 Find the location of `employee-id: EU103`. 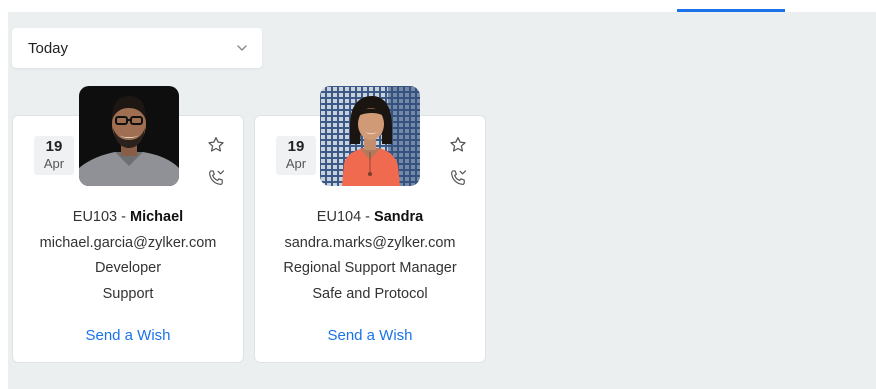

employee-id: EU103 is located at coordinates (95, 217).